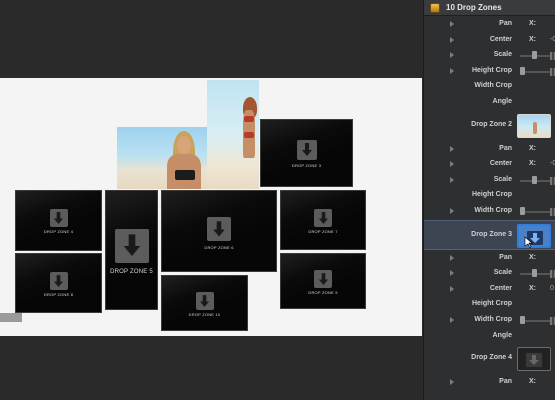 The width and height of the screenshot is (555, 400). What do you see at coordinates (249, 119) in the screenshot?
I see `model-swimsuit-top` at bounding box center [249, 119].